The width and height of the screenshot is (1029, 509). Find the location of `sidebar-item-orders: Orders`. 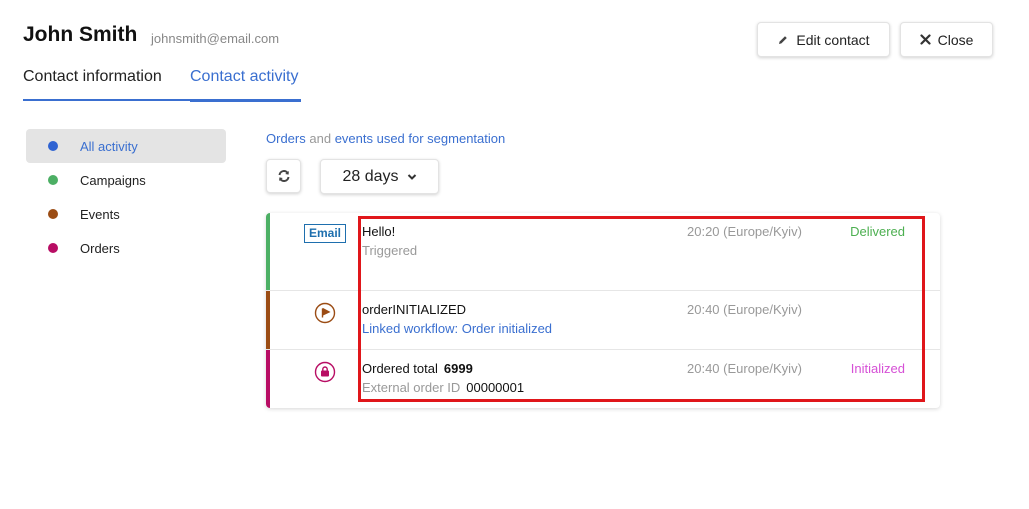

sidebar-item-orders: Orders is located at coordinates (126, 248).